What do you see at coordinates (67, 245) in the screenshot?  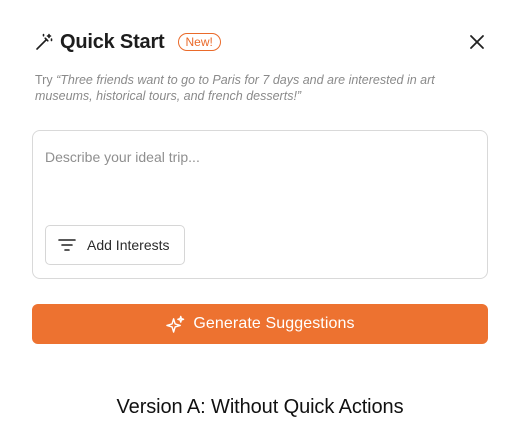 I see `filter-icon` at bounding box center [67, 245].